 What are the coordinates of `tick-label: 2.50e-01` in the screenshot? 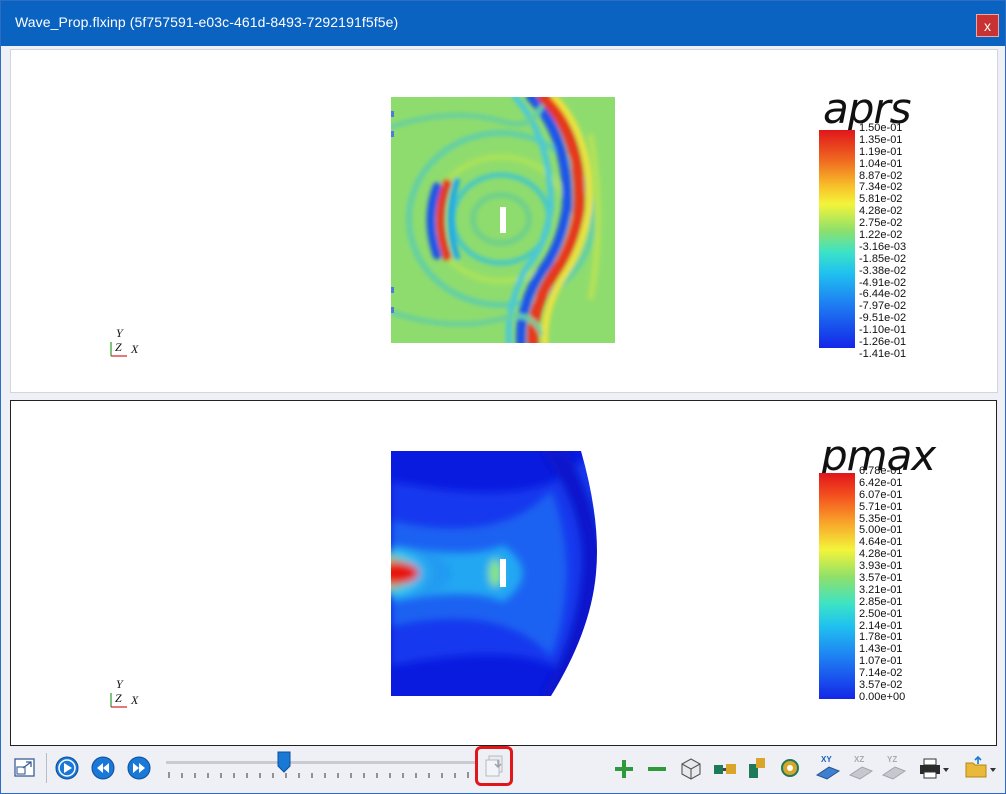 It's located at (881, 613).